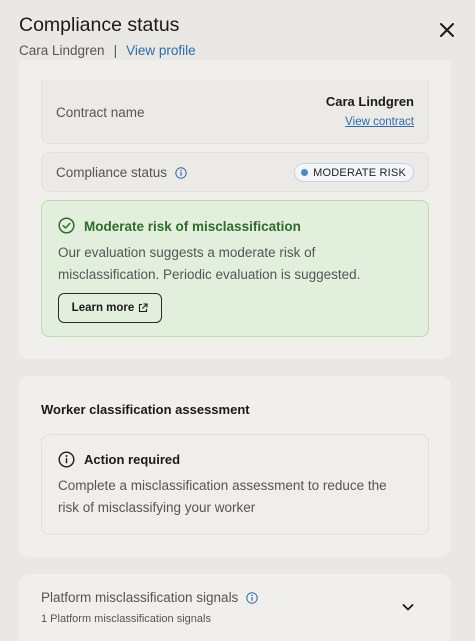 Image resolution: width=475 pixels, height=641 pixels. I want to click on page-title: Compliance status, so click(99, 25).